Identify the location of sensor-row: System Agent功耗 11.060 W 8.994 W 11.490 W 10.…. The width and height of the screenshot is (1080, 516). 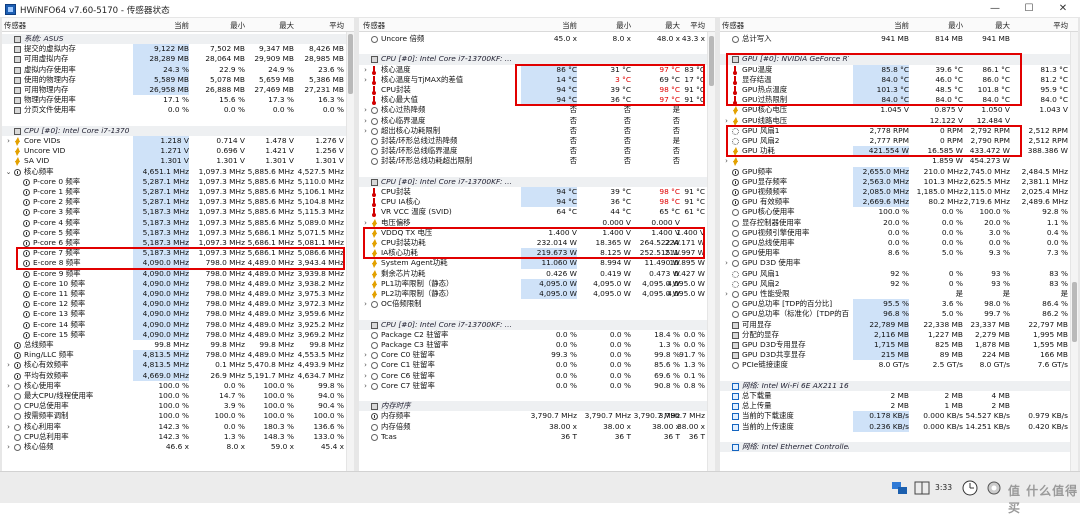
(537, 263).